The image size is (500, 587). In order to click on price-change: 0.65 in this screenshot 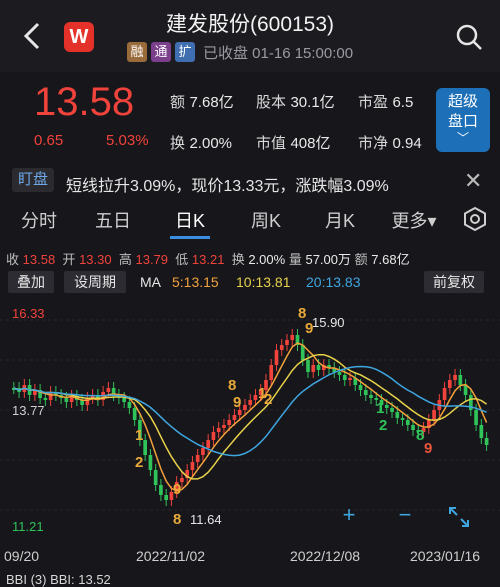, I will do `click(49, 140)`.